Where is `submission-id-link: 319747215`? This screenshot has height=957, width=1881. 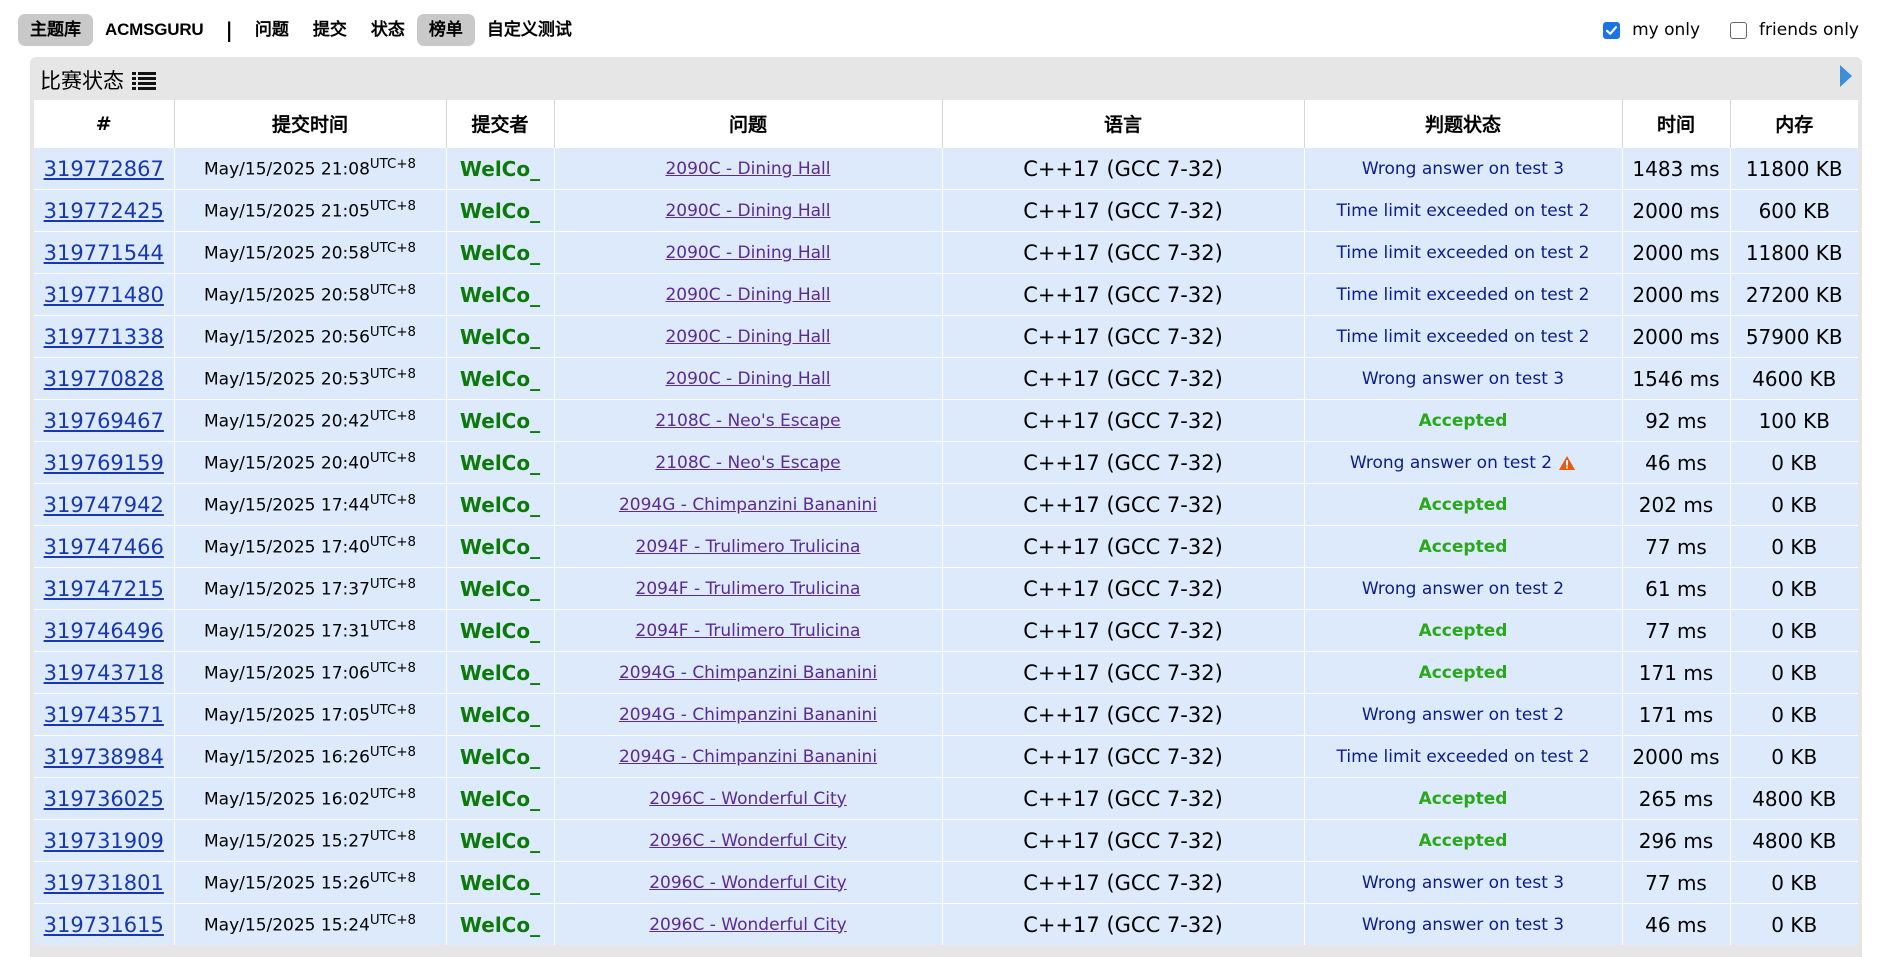 submission-id-link: 319747215 is located at coordinates (104, 589).